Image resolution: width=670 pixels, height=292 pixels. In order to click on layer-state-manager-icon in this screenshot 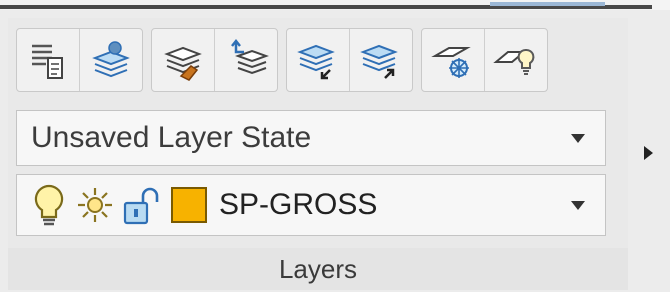, I will do `click(111, 59)`.